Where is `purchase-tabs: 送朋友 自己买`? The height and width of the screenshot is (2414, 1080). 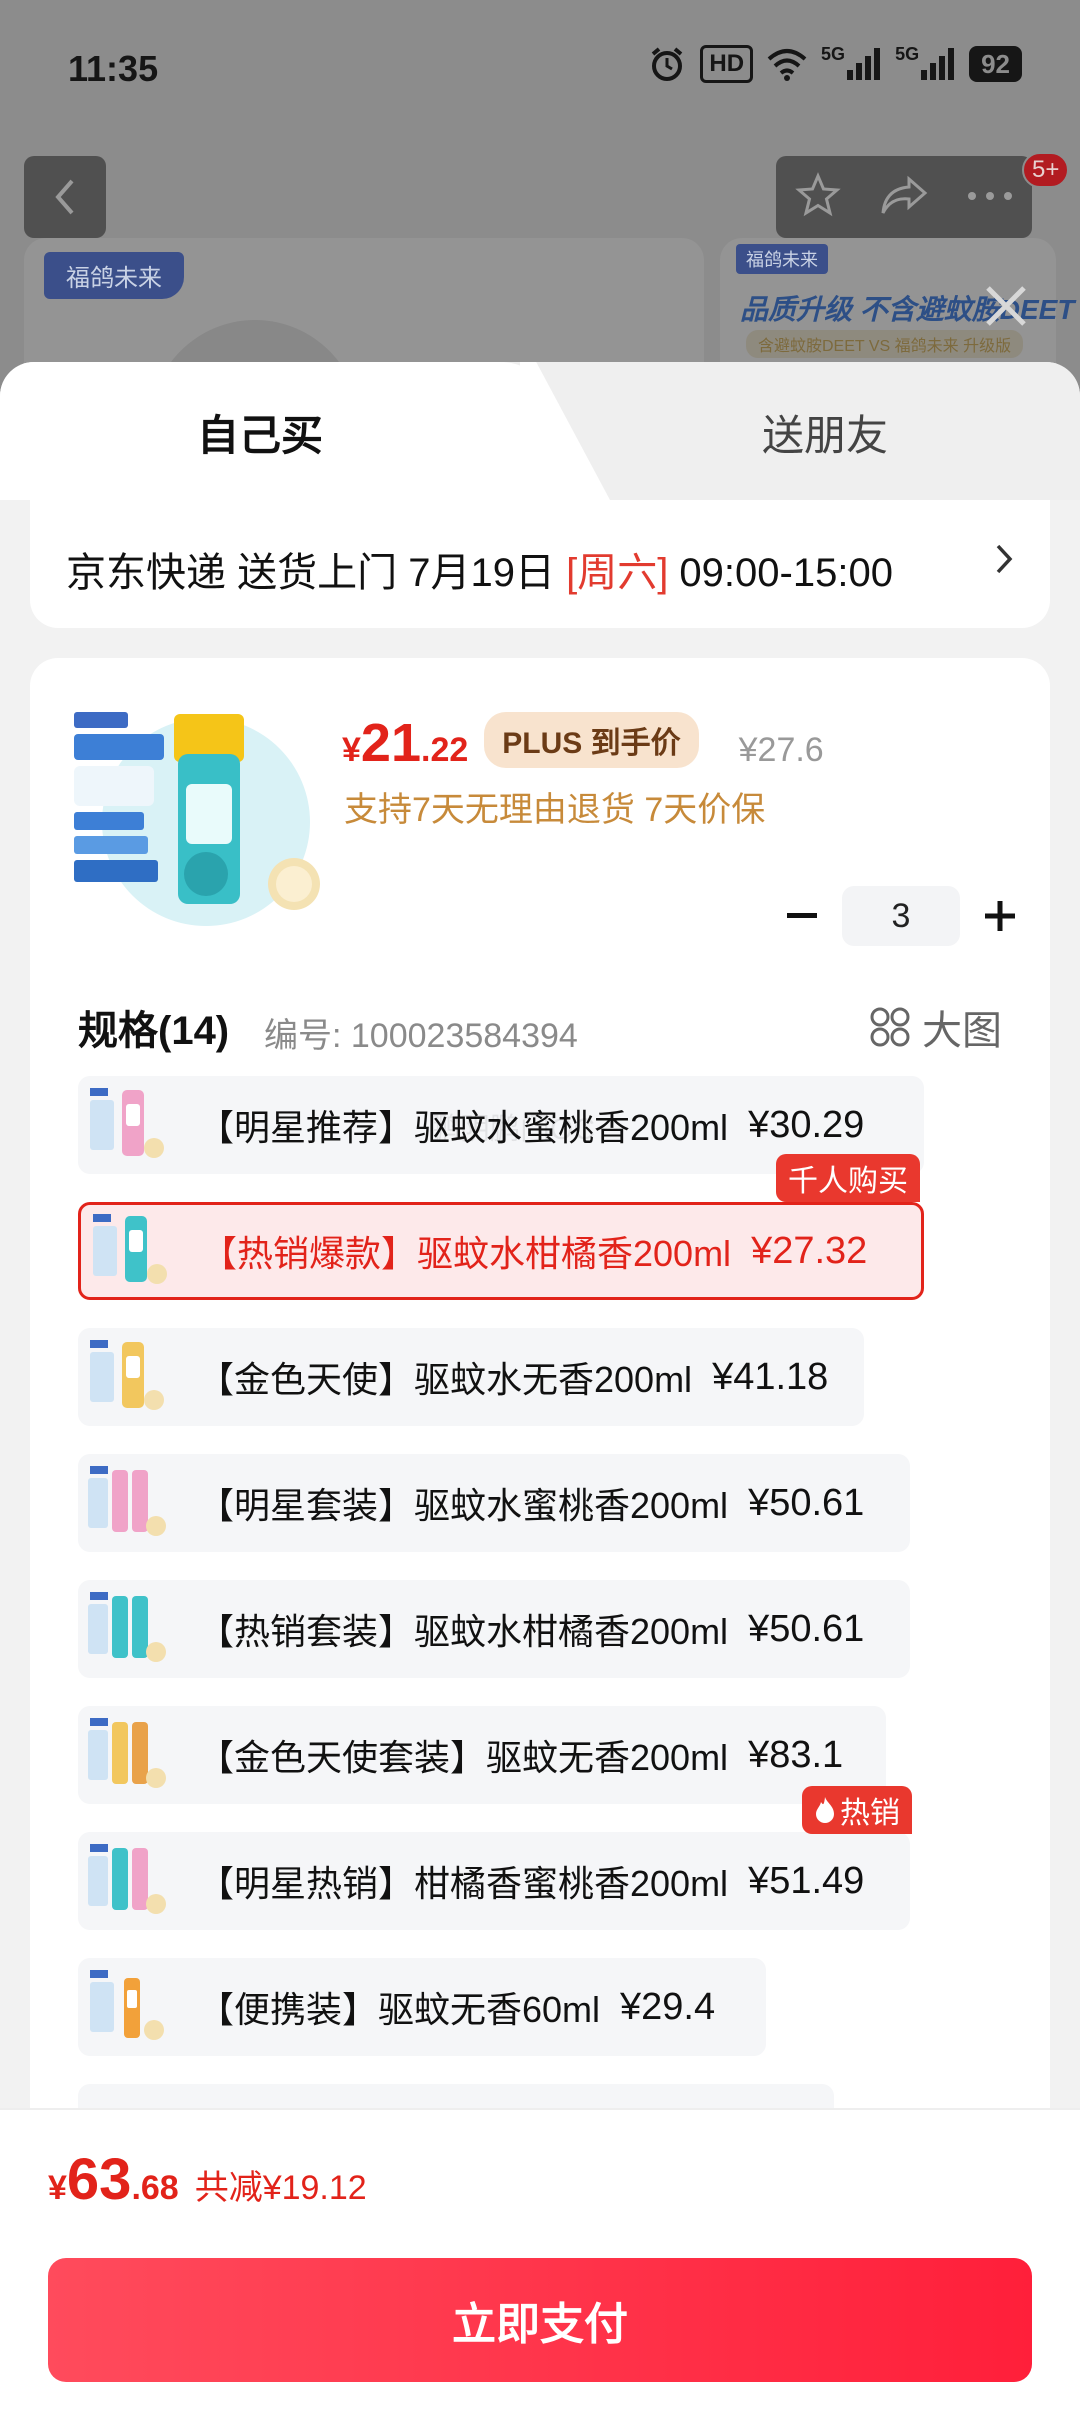
purchase-tabs: 送朋友 自己买 is located at coordinates (540, 431).